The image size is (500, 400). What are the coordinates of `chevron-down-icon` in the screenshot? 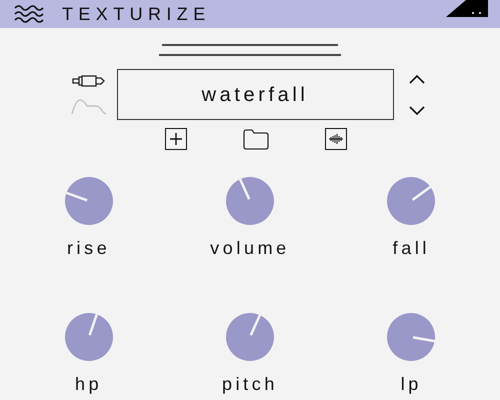 It's located at (416, 111).